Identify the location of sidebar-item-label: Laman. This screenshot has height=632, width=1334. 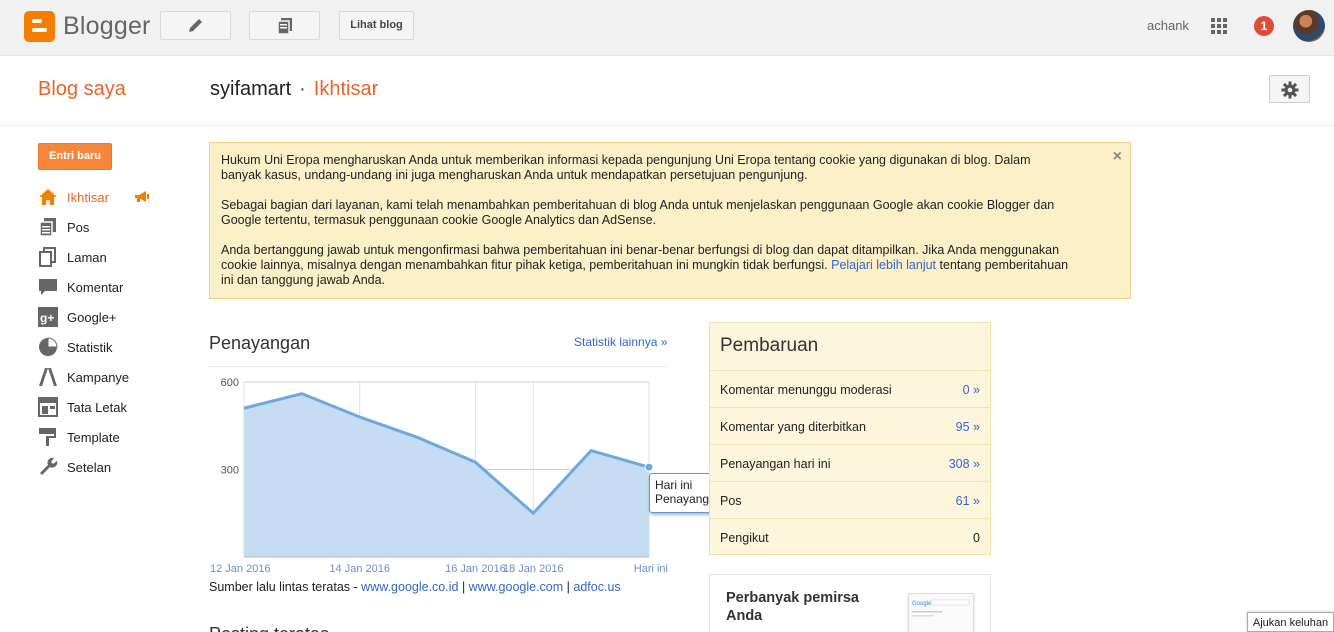
(87, 257).